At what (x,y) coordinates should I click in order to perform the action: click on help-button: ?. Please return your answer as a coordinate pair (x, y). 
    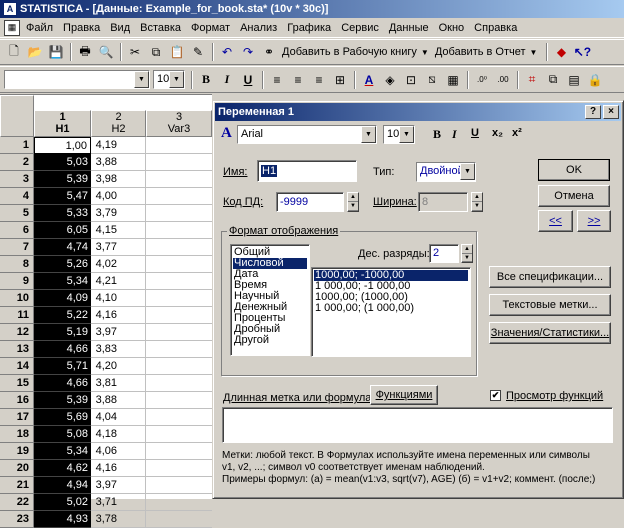
    Looking at the image, I should click on (593, 112).